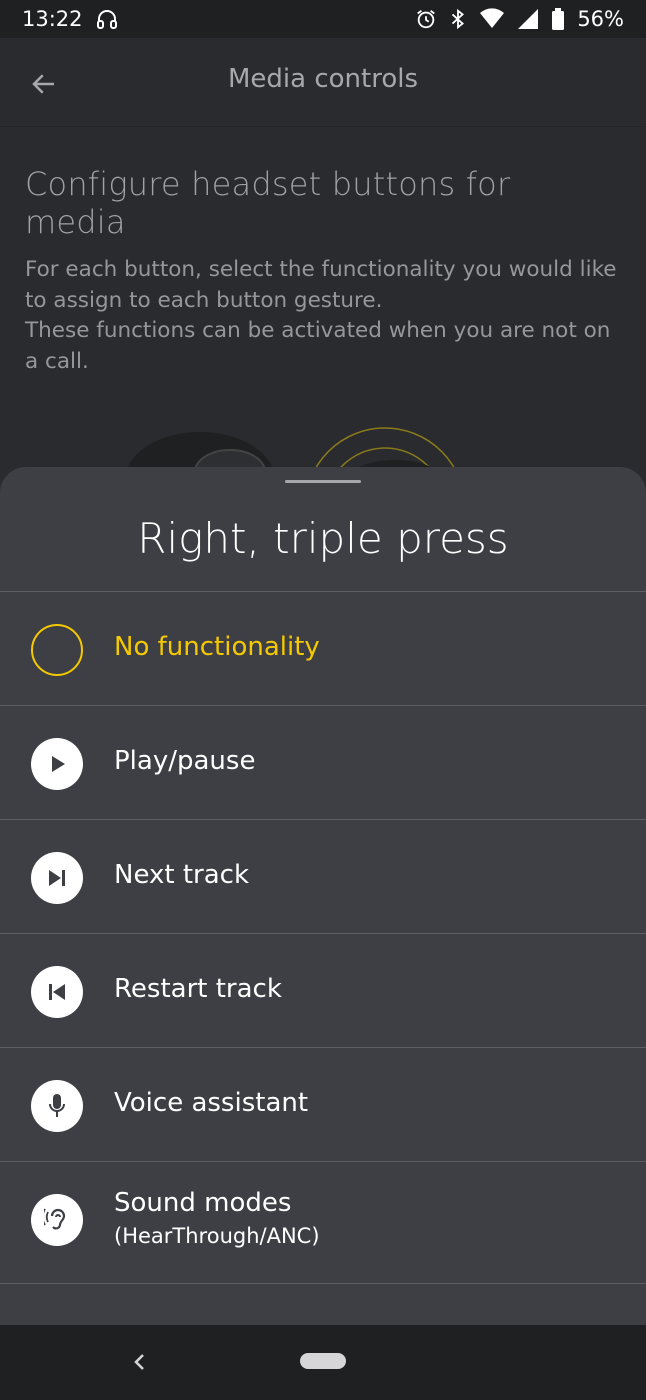 Image resolution: width=646 pixels, height=1400 pixels. I want to click on option-label: No functionality, so click(217, 647).